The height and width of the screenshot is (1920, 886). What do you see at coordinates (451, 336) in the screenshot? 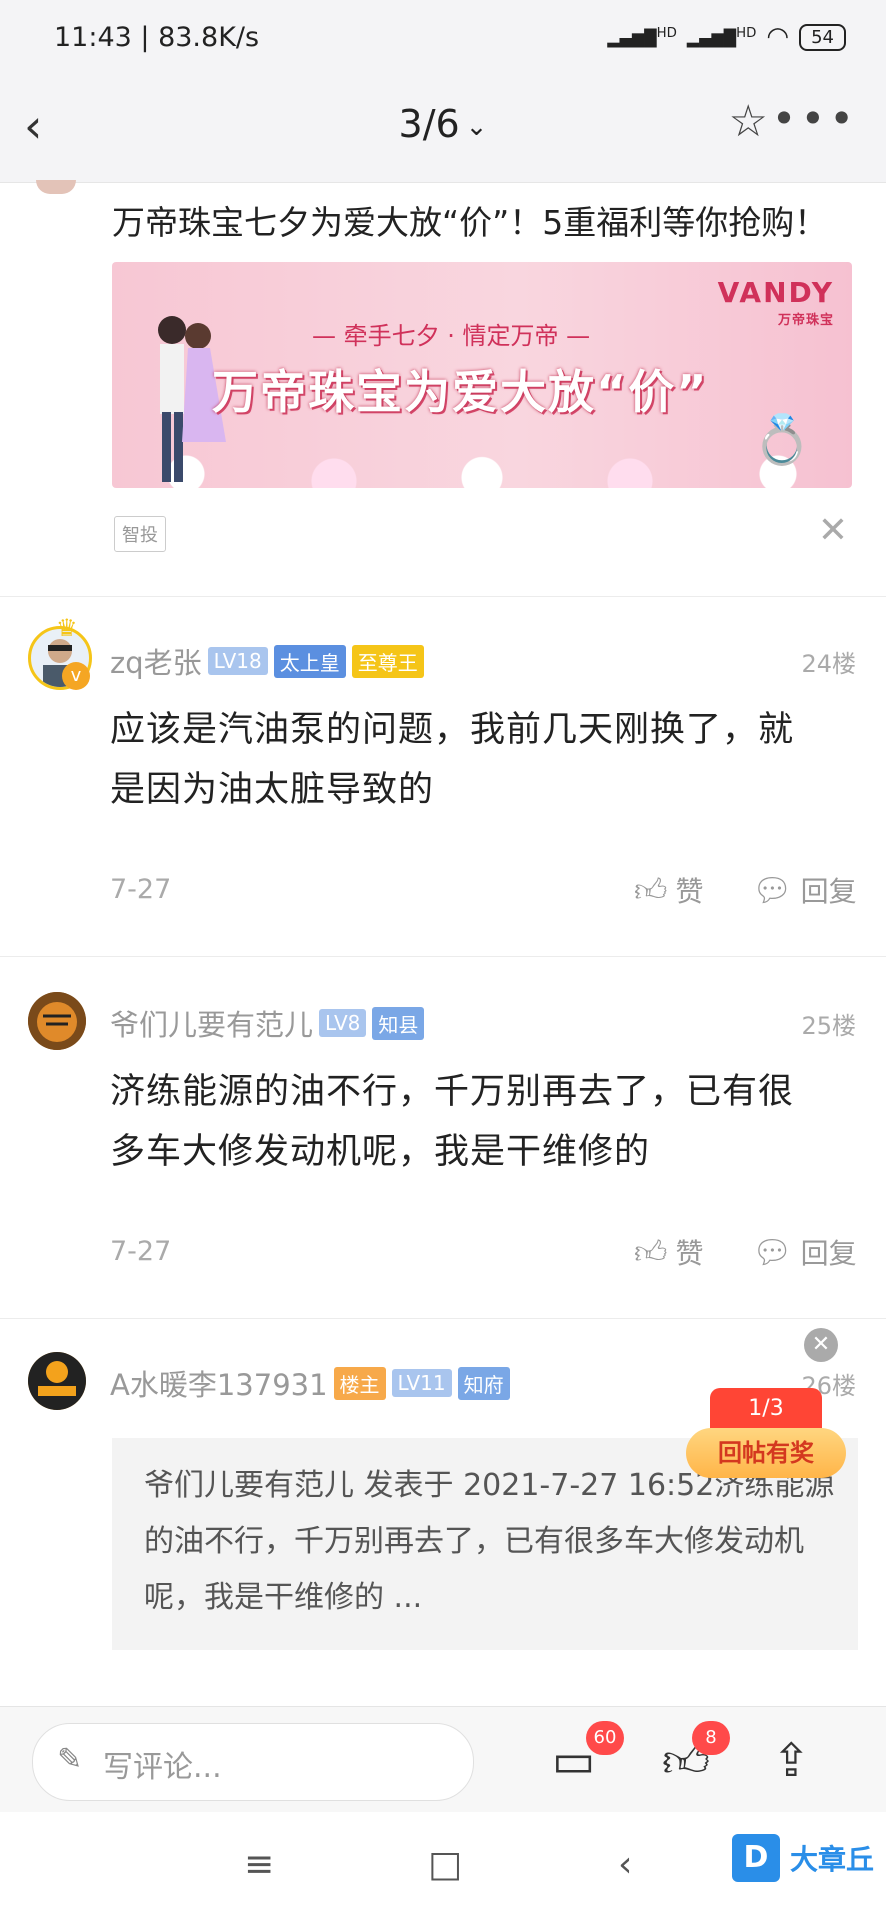
I see `banner-subtitle: — 牵手七夕 · 情定万帝 —` at bounding box center [451, 336].